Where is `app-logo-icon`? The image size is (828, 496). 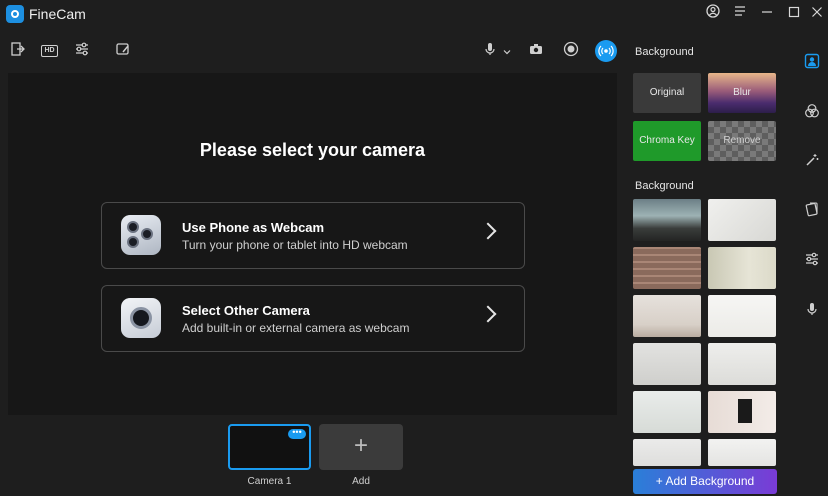
app-logo-icon is located at coordinates (15, 14).